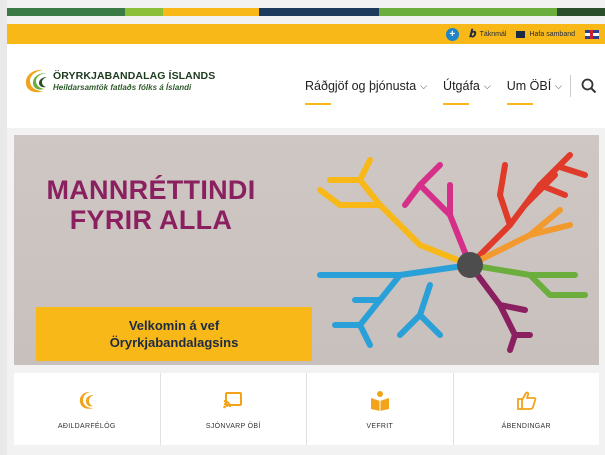 The width and height of the screenshot is (605, 455). I want to click on welcome-line-2: Öryrkjabandalagsins, so click(174, 342).